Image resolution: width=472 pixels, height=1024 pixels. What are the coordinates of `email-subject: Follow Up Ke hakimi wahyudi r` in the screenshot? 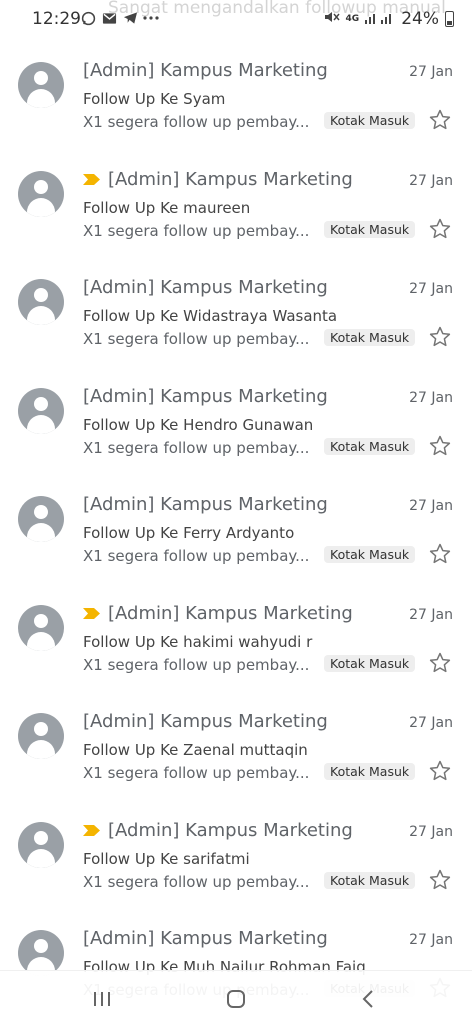 It's located at (198, 641).